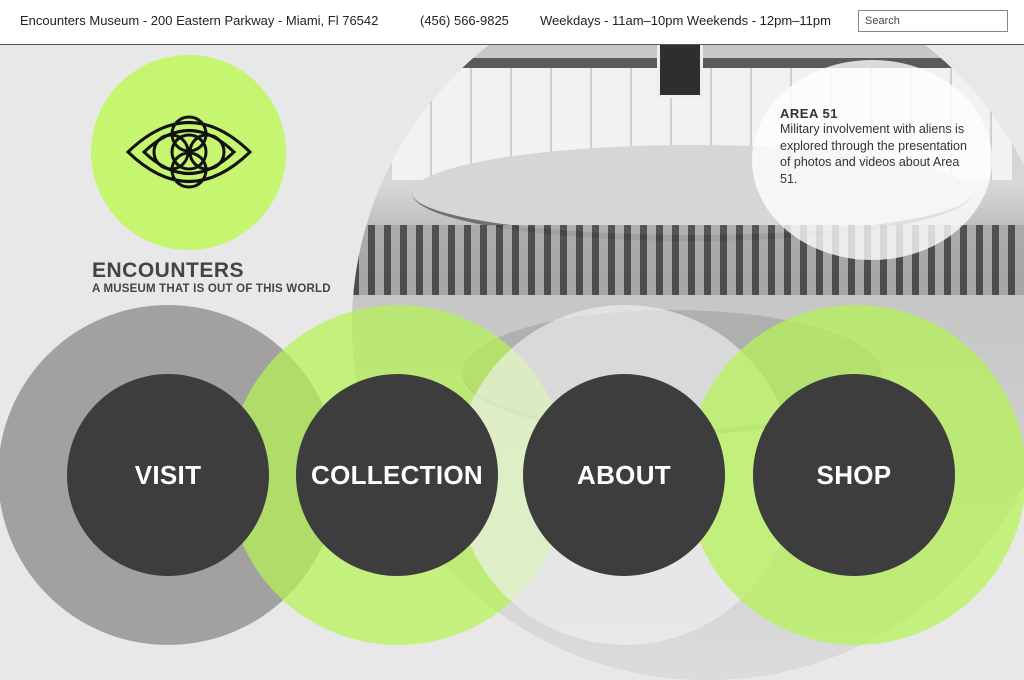 The image size is (1024, 680). What do you see at coordinates (168, 270) in the screenshot?
I see `brand-name: ENCOUNTERS` at bounding box center [168, 270].